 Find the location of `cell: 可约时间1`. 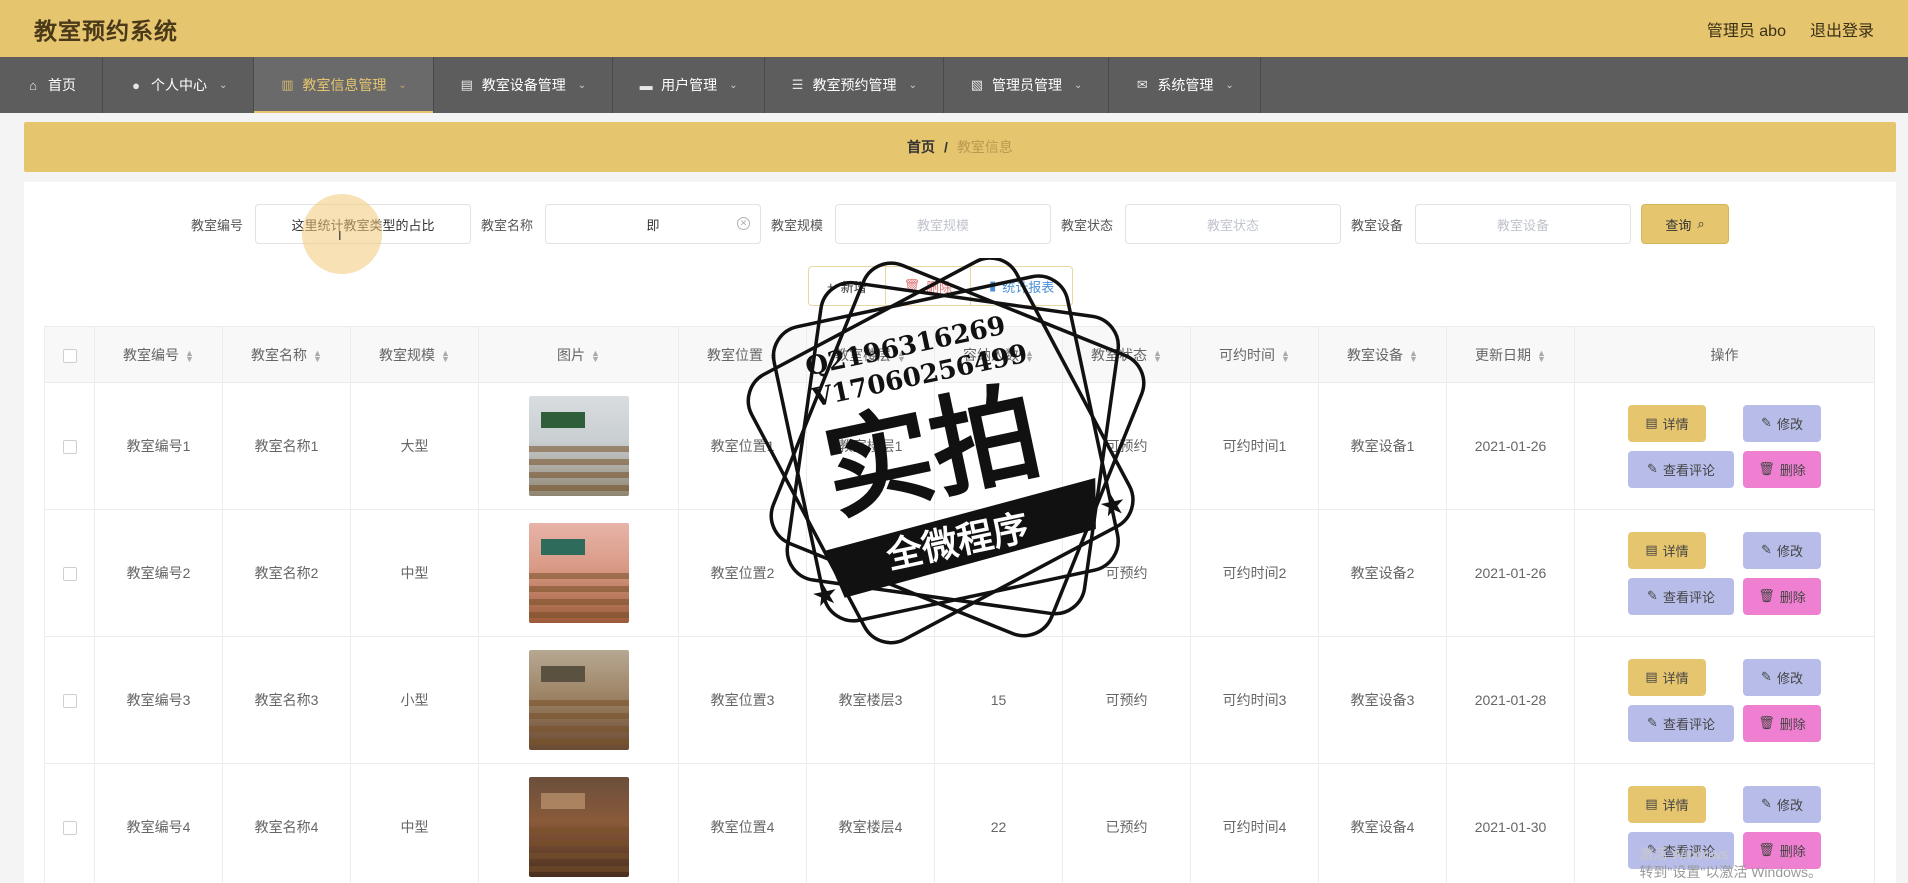

cell: 可约时间1 is located at coordinates (1254, 446).